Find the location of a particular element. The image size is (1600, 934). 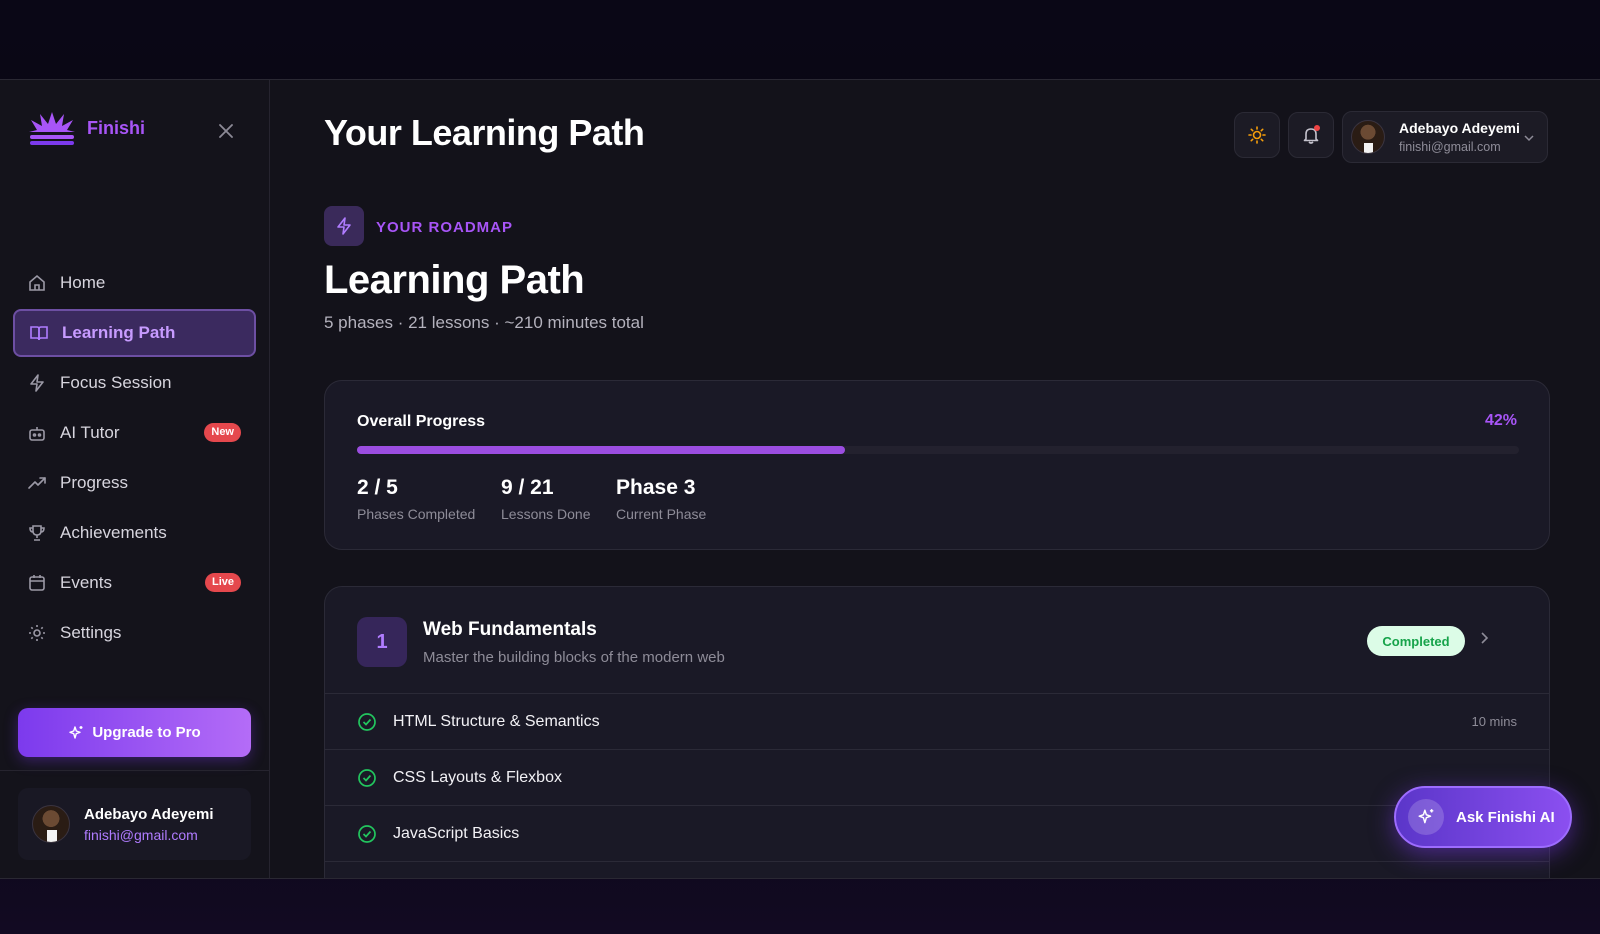

lesson-row: JavaScript Basics is located at coordinates (937, 834).